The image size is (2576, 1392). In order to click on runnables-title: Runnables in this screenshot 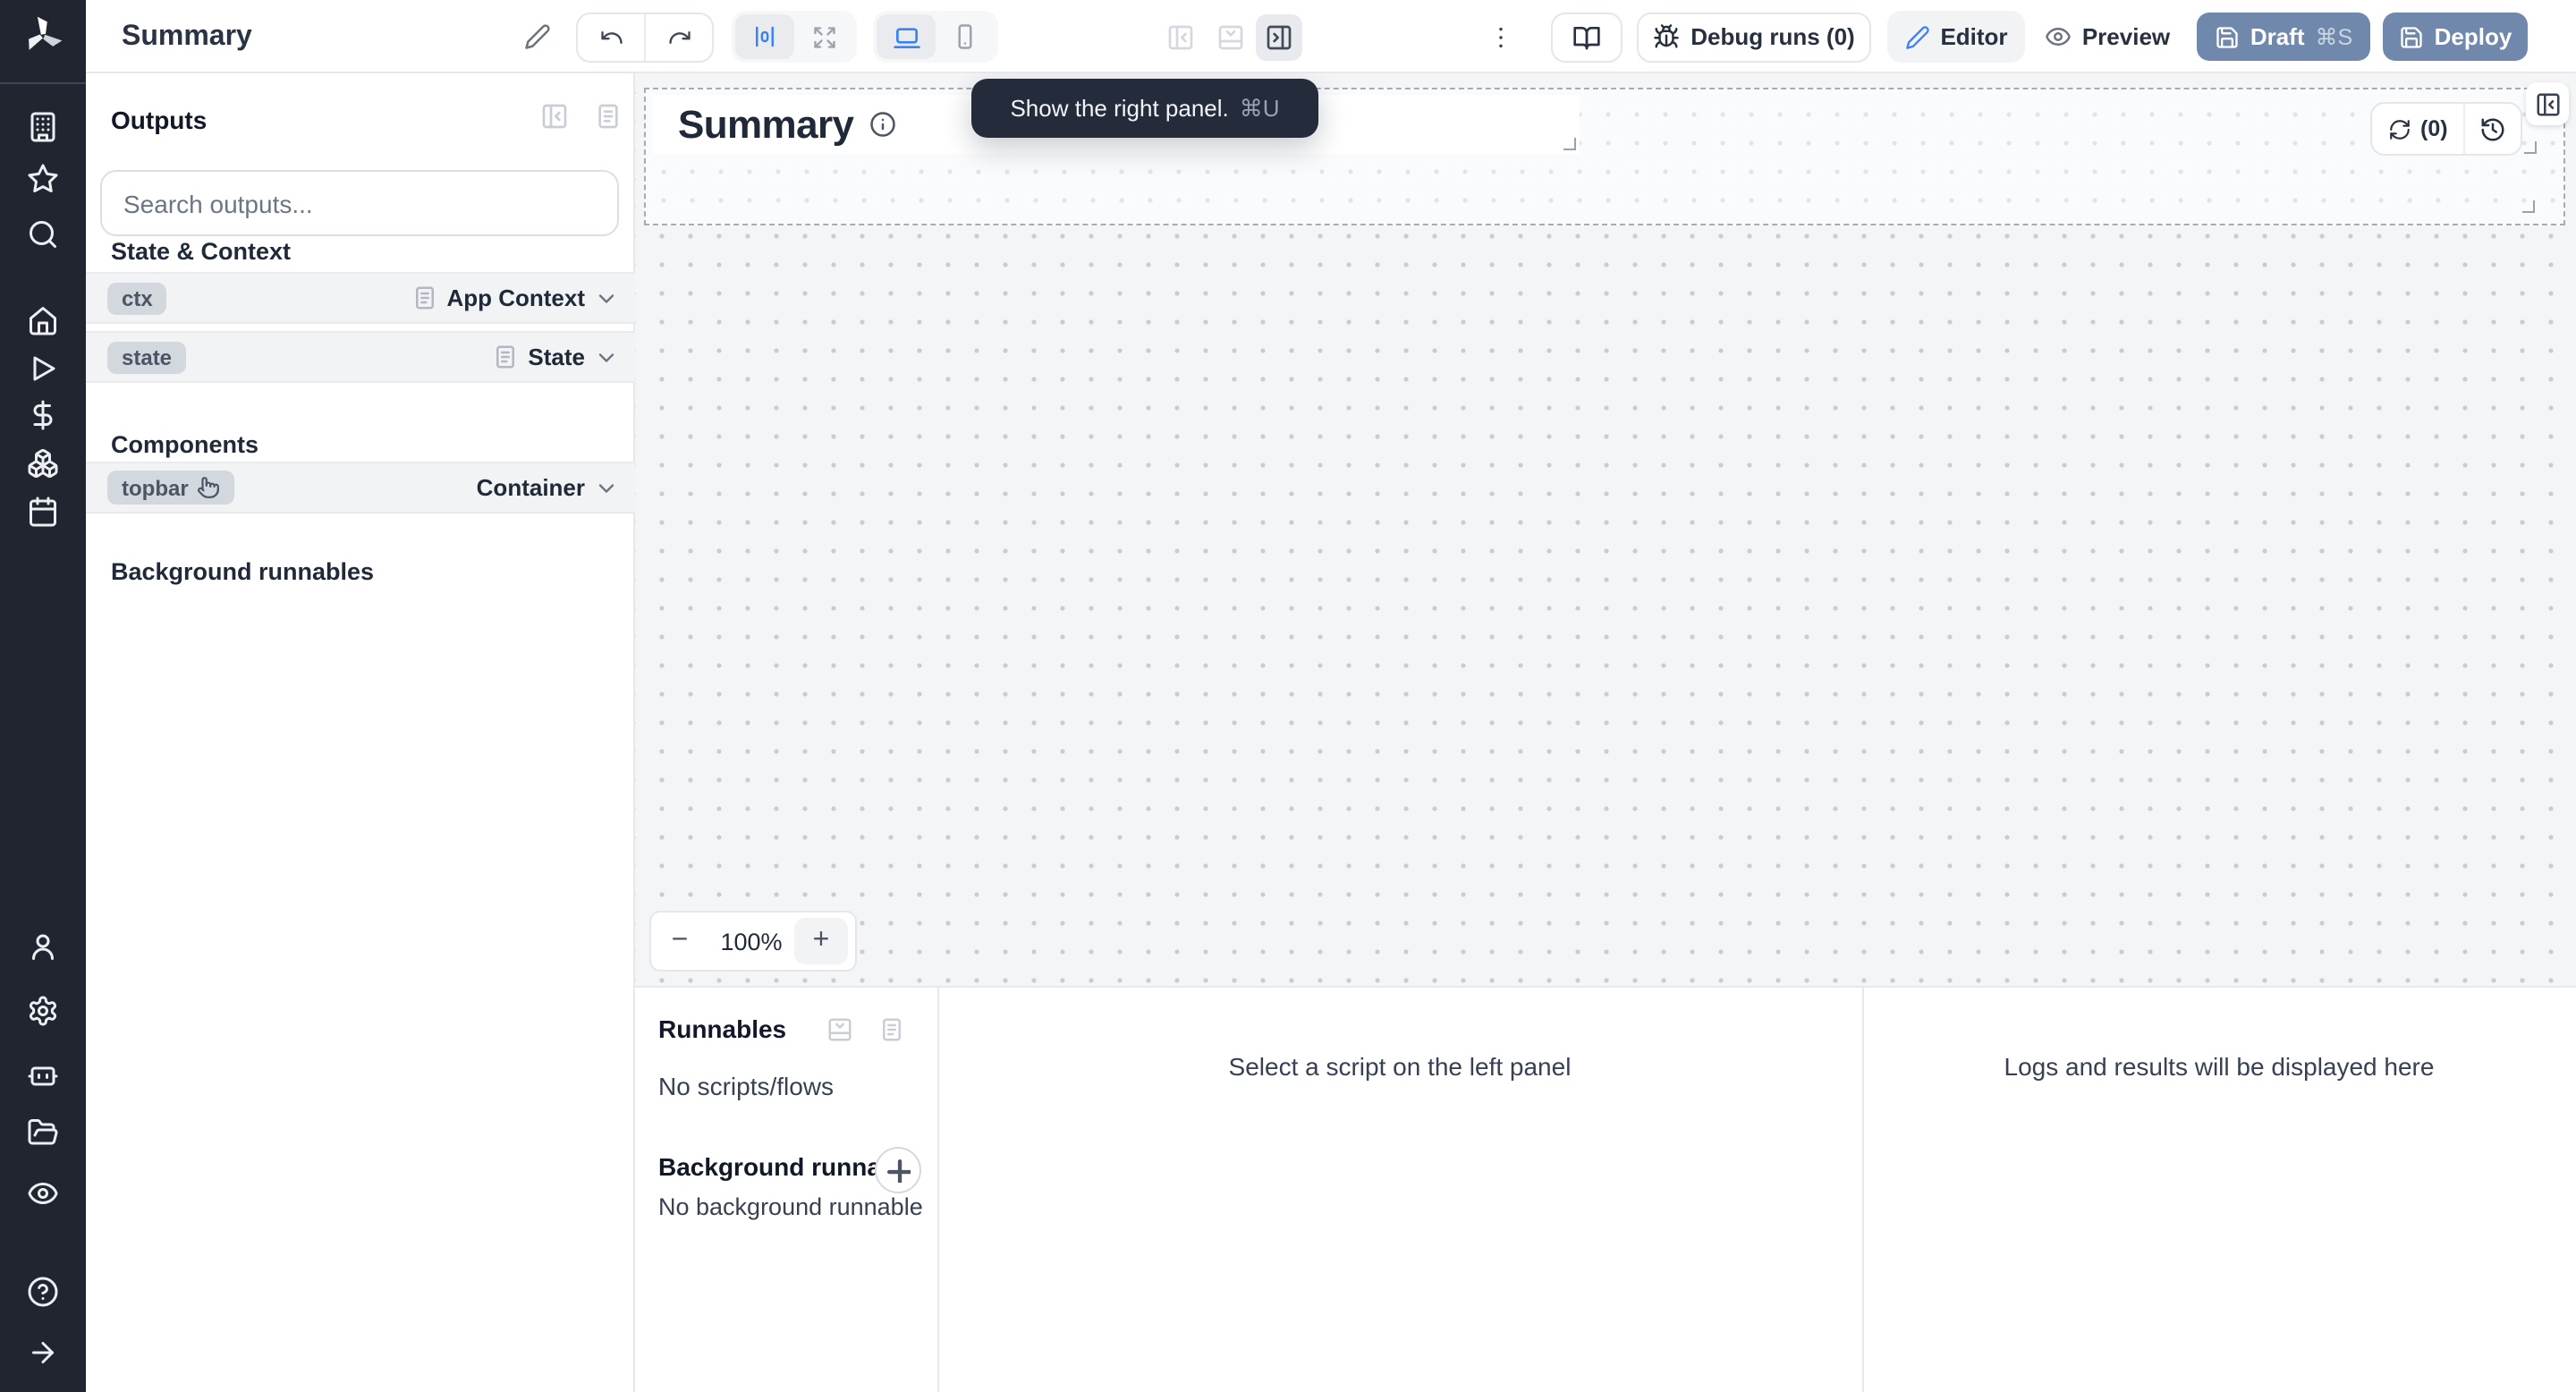, I will do `click(722, 1028)`.